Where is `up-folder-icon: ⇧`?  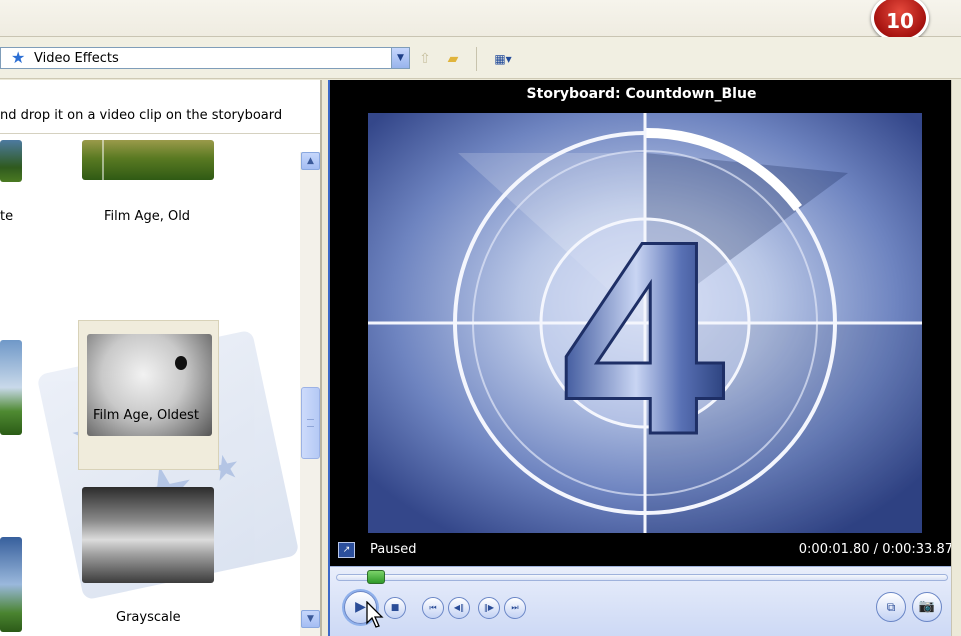 up-folder-icon: ⇧ is located at coordinates (425, 59).